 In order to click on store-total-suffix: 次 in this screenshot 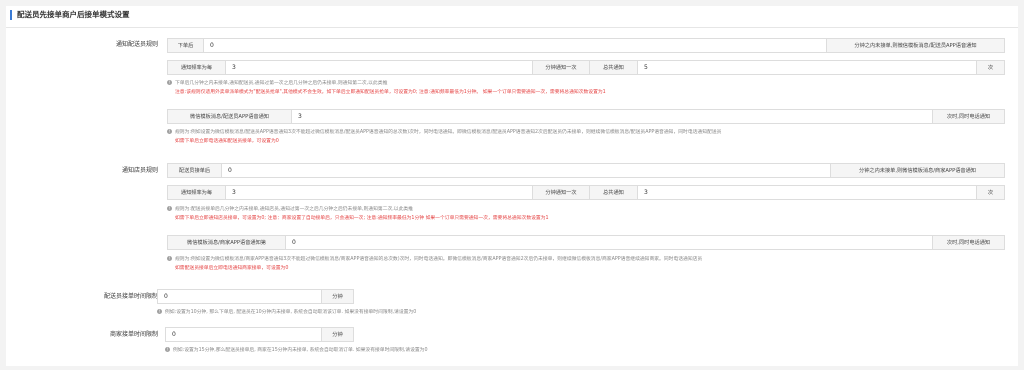, I will do `click(990, 192)`.